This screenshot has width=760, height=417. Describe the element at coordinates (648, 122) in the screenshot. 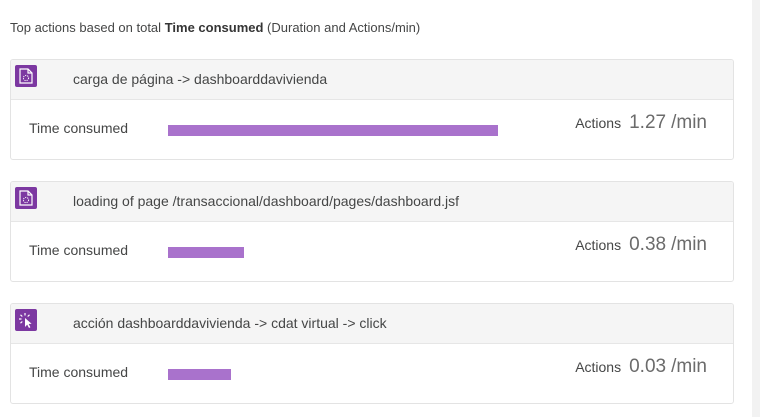

I see `actions-rate-value: 1.27` at that location.